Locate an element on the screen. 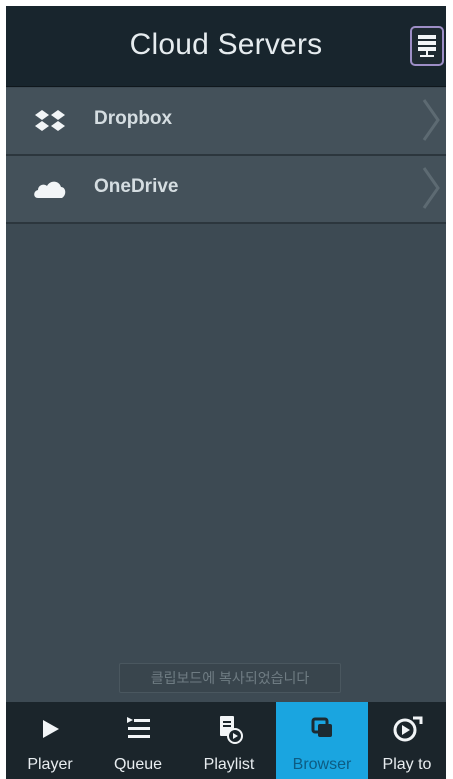 The width and height of the screenshot is (453, 779). server-label: OneDrive is located at coordinates (136, 186).